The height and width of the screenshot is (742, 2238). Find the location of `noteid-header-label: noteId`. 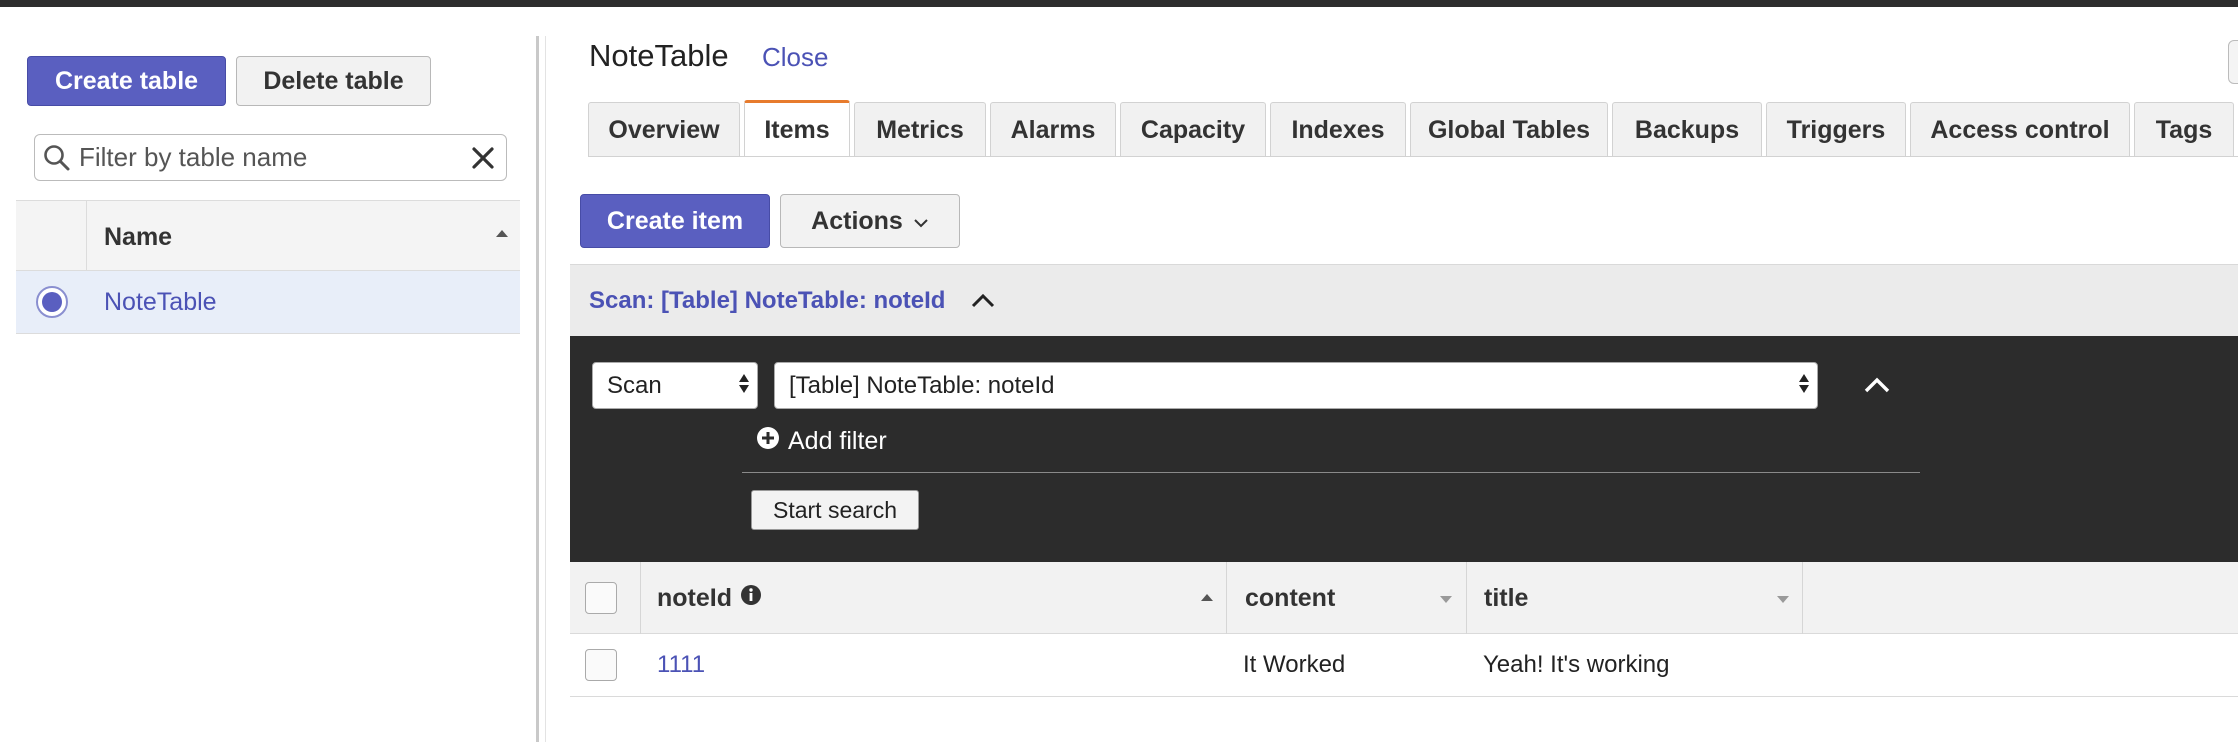

noteid-header-label: noteId is located at coordinates (694, 598).